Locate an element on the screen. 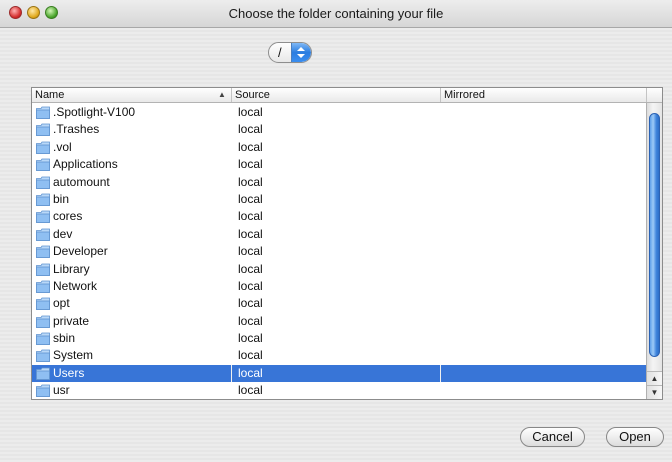 The width and height of the screenshot is (672, 462). table-row: opt local is located at coordinates (339, 303).